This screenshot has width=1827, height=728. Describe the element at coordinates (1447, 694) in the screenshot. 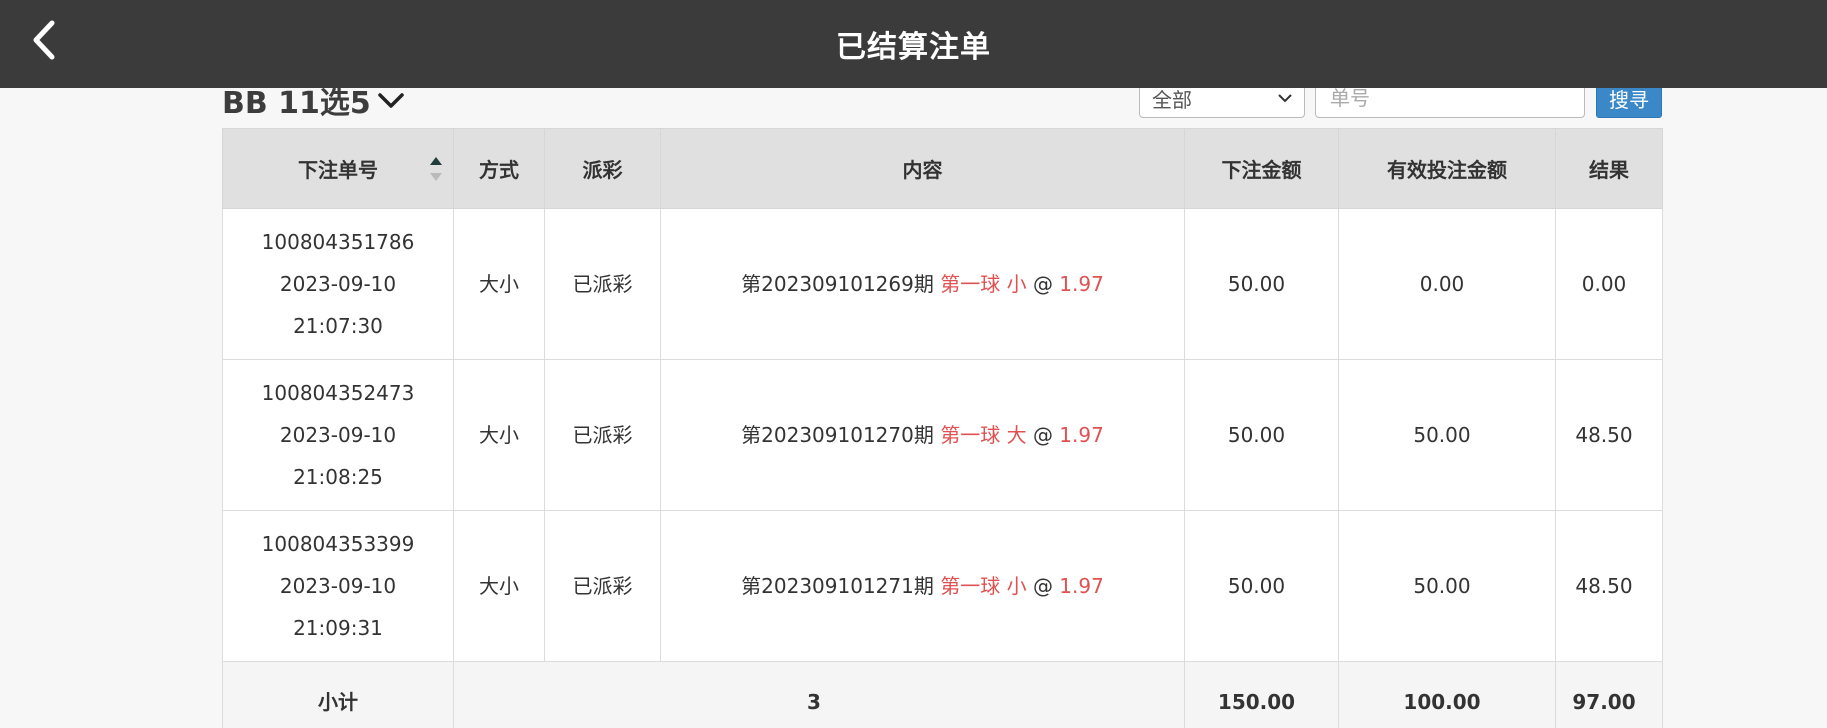

I see `subtotal-valid-amount: 100.00` at that location.